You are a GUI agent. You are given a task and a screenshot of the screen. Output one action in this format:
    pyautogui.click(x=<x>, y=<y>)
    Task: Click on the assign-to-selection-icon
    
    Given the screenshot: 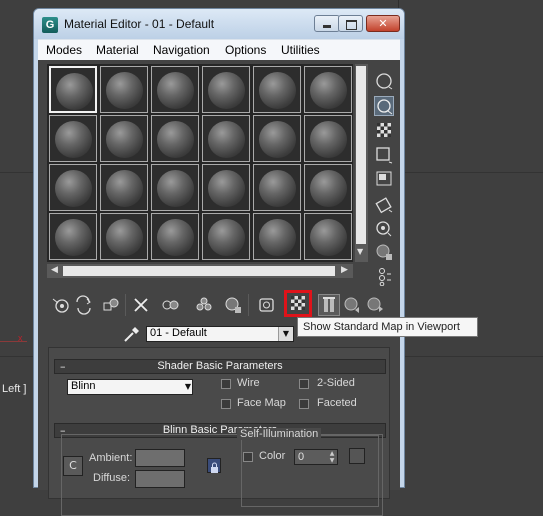 What is the action you would take?
    pyautogui.click(x=111, y=304)
    